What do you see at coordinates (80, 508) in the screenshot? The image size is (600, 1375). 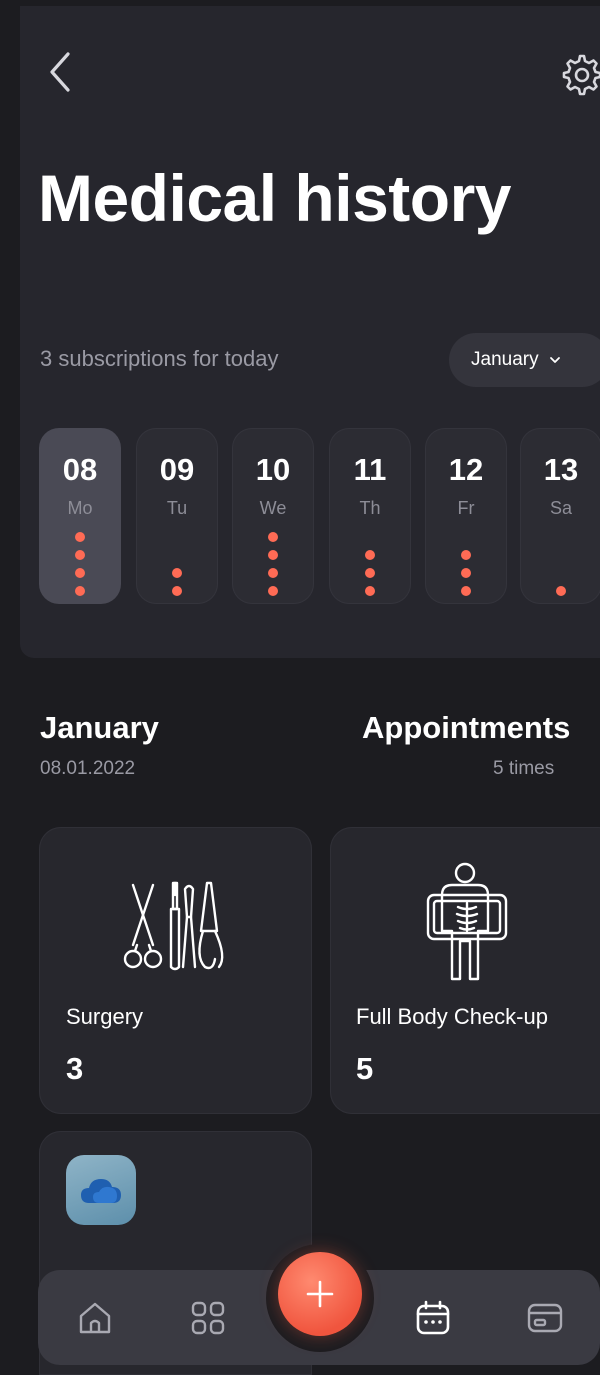 I see `day-name: Mo` at bounding box center [80, 508].